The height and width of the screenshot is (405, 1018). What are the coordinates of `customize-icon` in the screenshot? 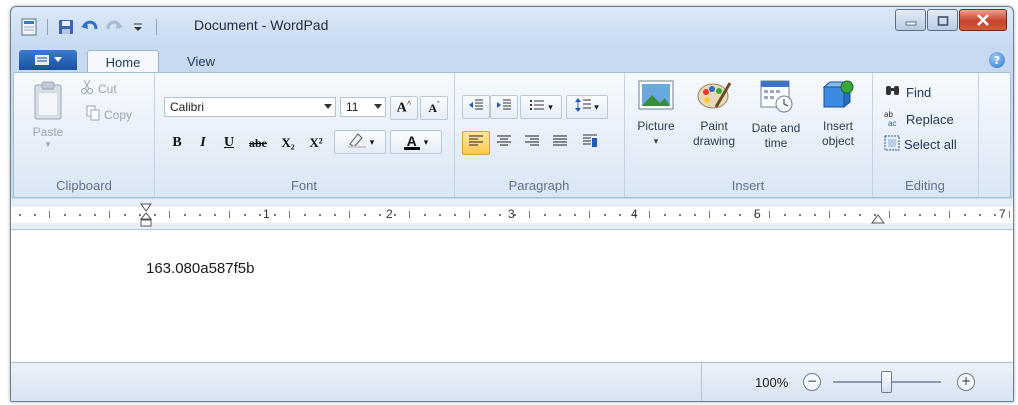 It's located at (138, 27).